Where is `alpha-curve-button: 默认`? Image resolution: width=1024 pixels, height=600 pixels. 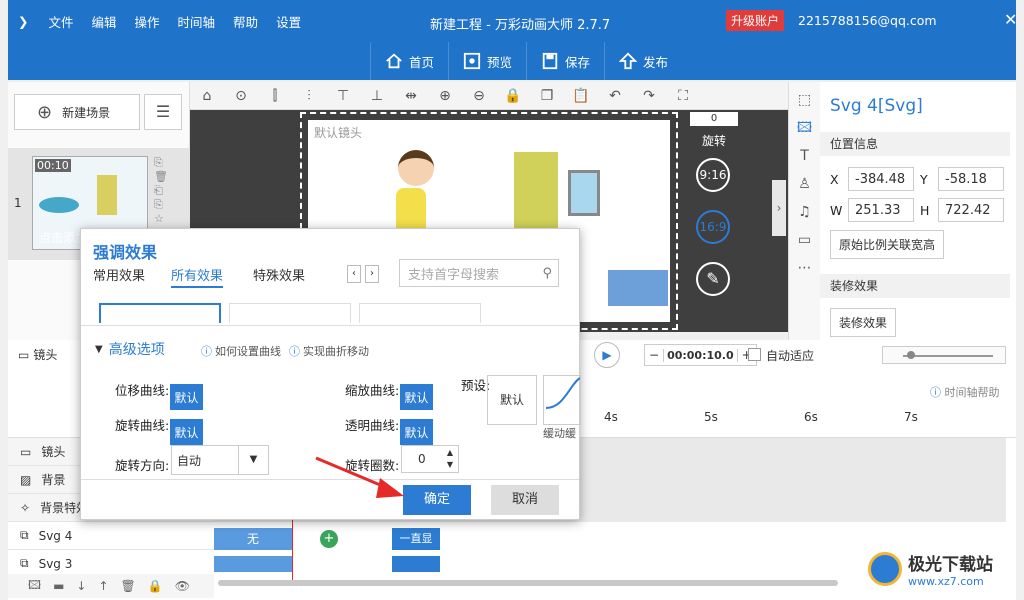 alpha-curve-button: 默认 is located at coordinates (416, 432).